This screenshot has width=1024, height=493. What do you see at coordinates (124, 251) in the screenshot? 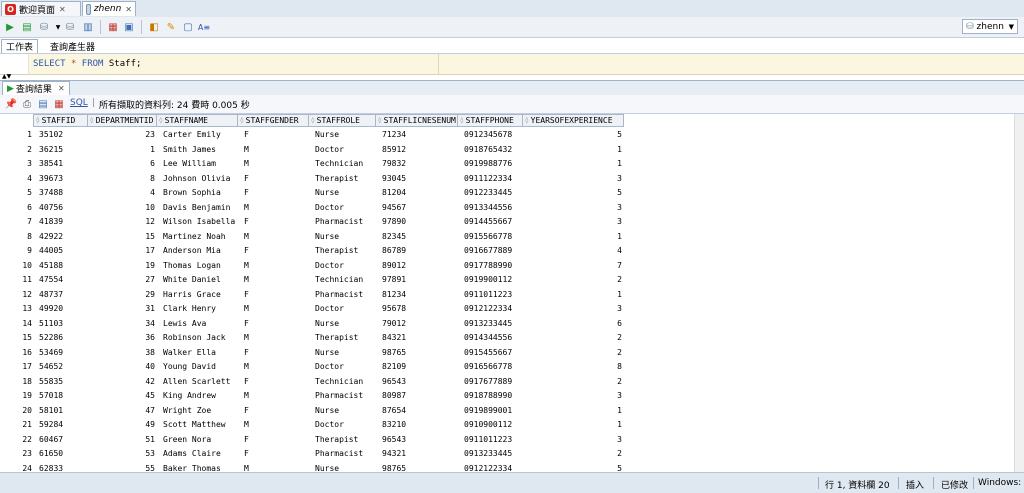
I see `cell-departmentid: 17` at bounding box center [124, 251].